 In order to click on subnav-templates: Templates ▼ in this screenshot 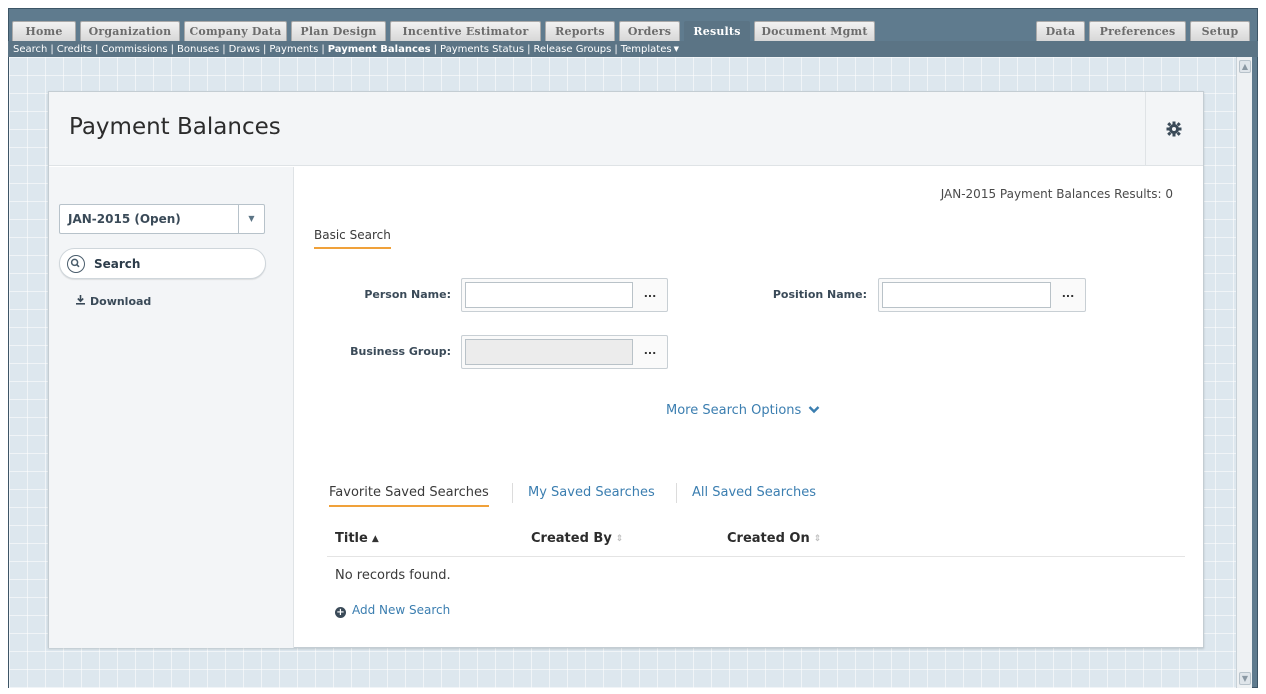, I will do `click(650, 49)`.